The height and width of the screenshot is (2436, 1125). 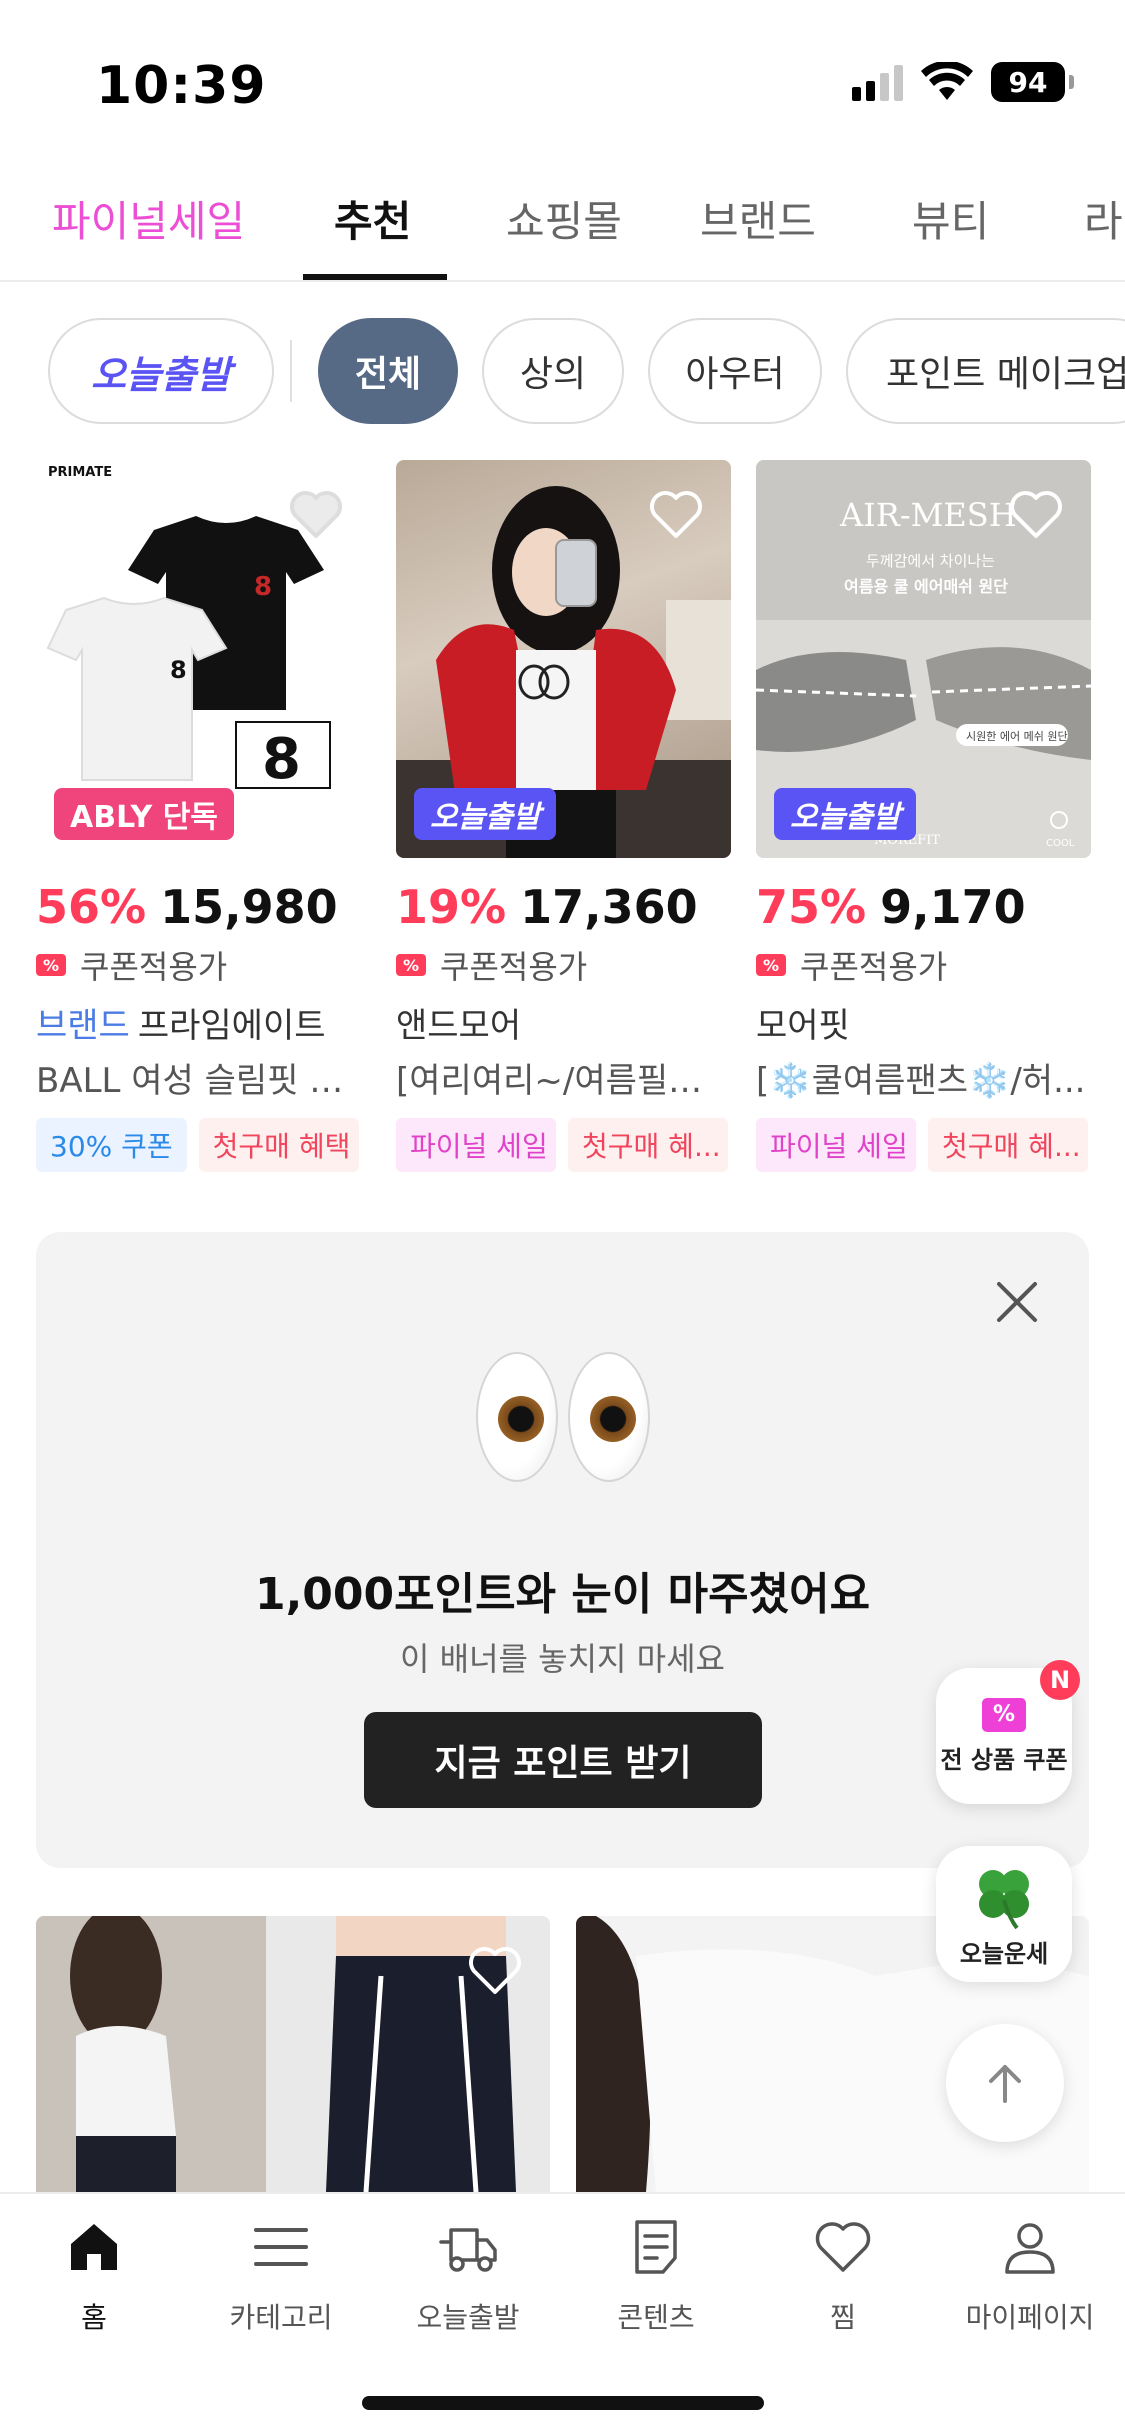 I want to click on svg-text: COOL, so click(x=1060, y=843).